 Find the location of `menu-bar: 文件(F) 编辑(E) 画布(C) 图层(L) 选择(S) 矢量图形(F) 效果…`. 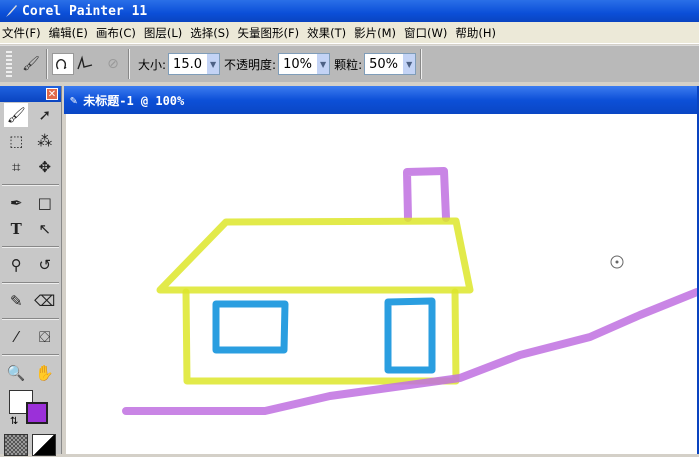

menu-bar: 文件(F) 编辑(E) 画布(C) 图层(L) 选择(S) 矢量图形(F) 效果… is located at coordinates (349, 33).